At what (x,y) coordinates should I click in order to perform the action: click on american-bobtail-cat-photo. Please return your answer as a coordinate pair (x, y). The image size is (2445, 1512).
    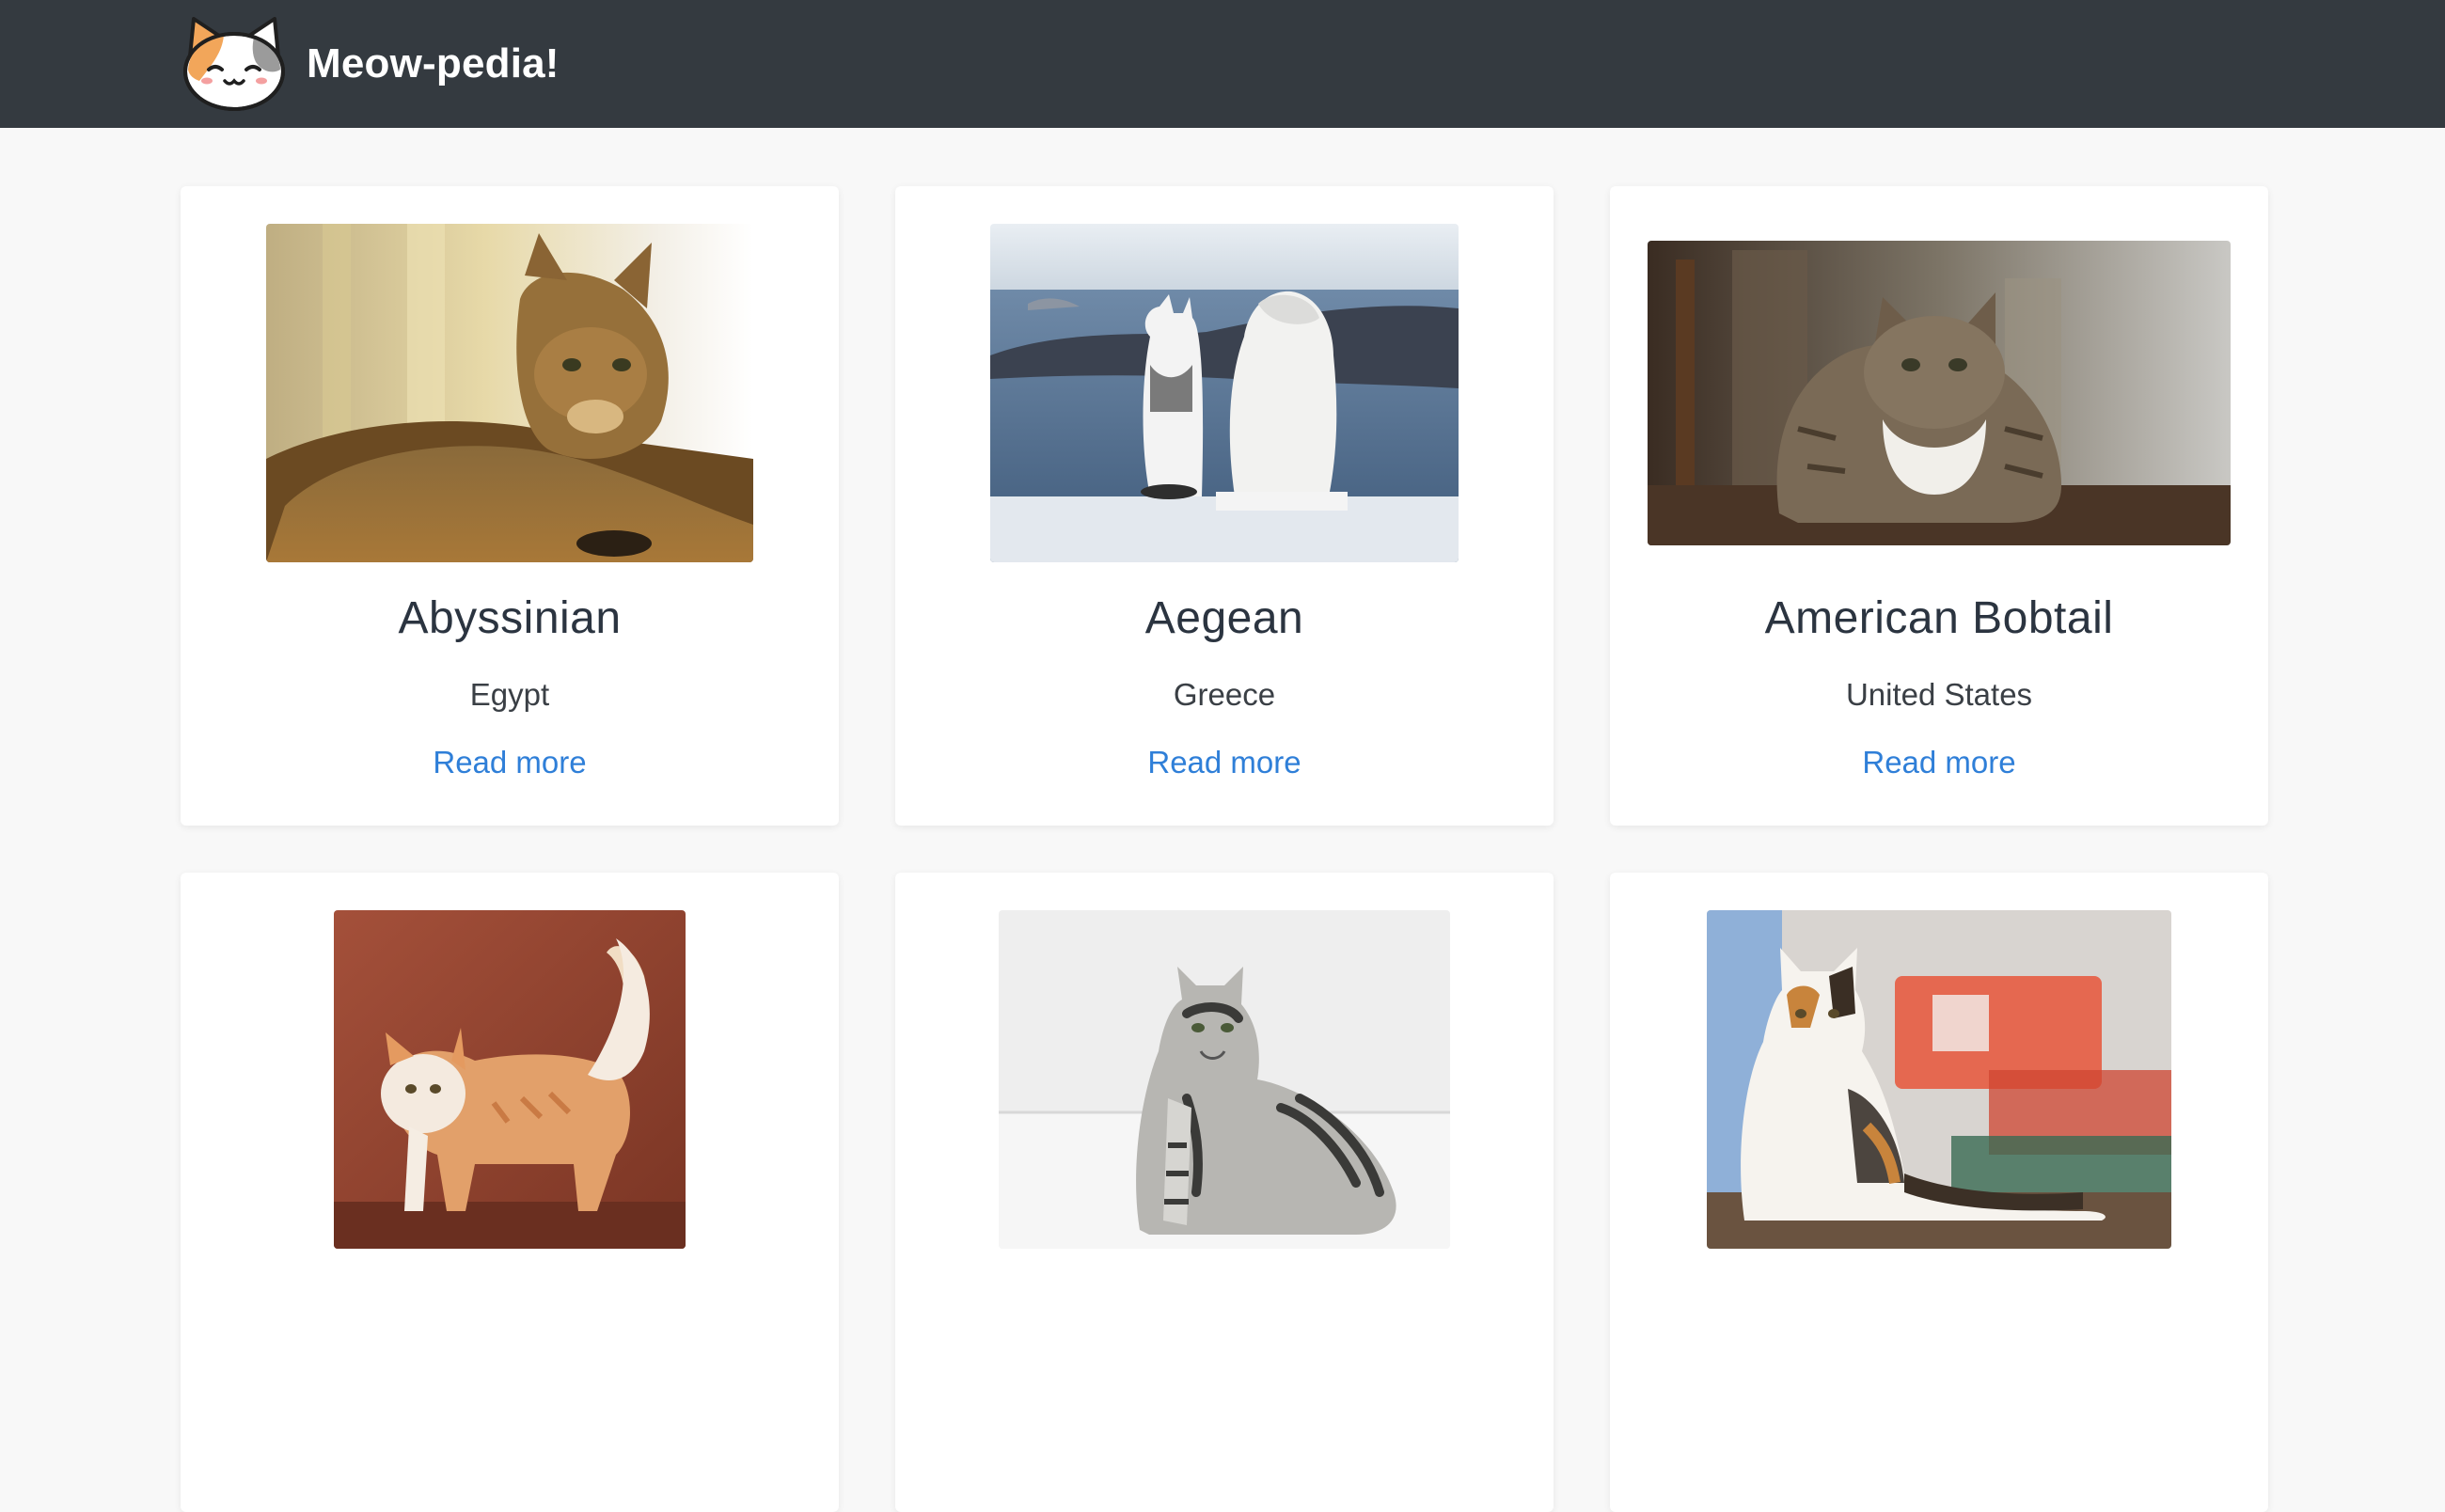
    Looking at the image, I should click on (1939, 393).